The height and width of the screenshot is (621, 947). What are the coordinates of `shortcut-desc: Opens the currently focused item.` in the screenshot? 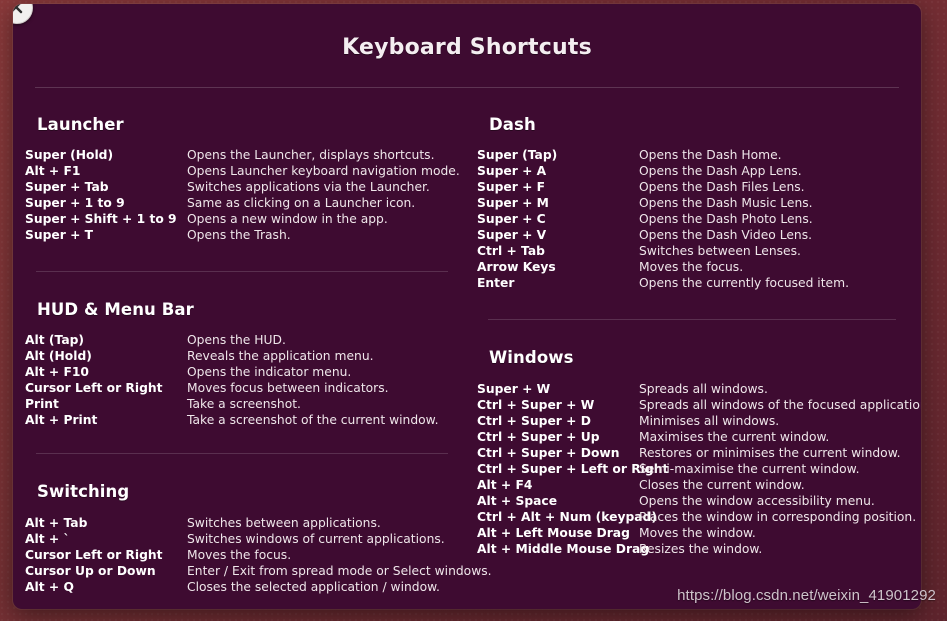 It's located at (744, 283).